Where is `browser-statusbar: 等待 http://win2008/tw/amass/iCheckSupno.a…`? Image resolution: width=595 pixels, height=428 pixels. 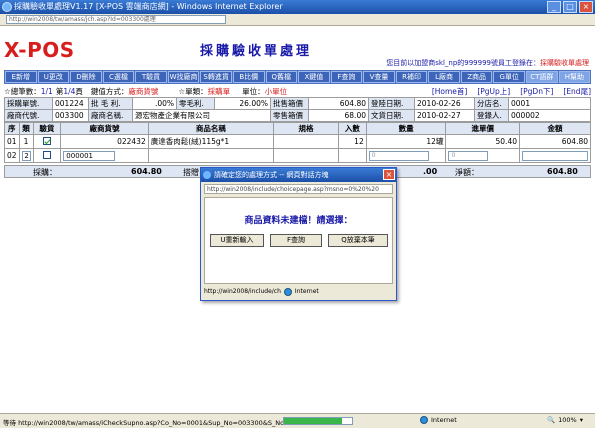
browser-statusbar: 等待 http://win2008/tw/amass/iCheckSupno.a… is located at coordinates (297, 420).